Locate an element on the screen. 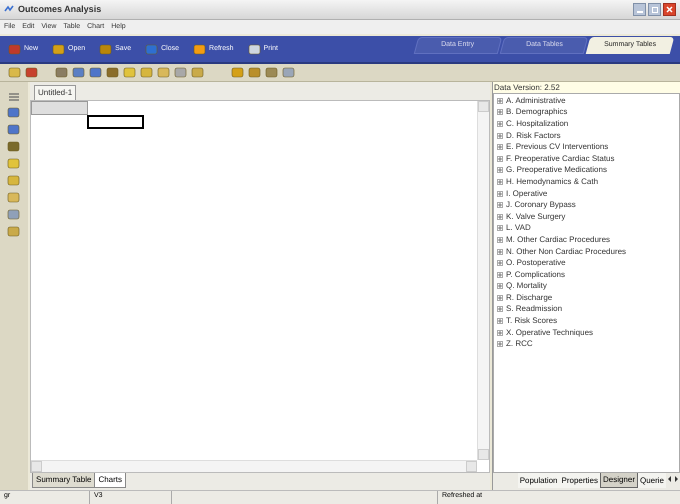 The width and height of the screenshot is (680, 504). panel-tab: Designer is located at coordinates (619, 480).